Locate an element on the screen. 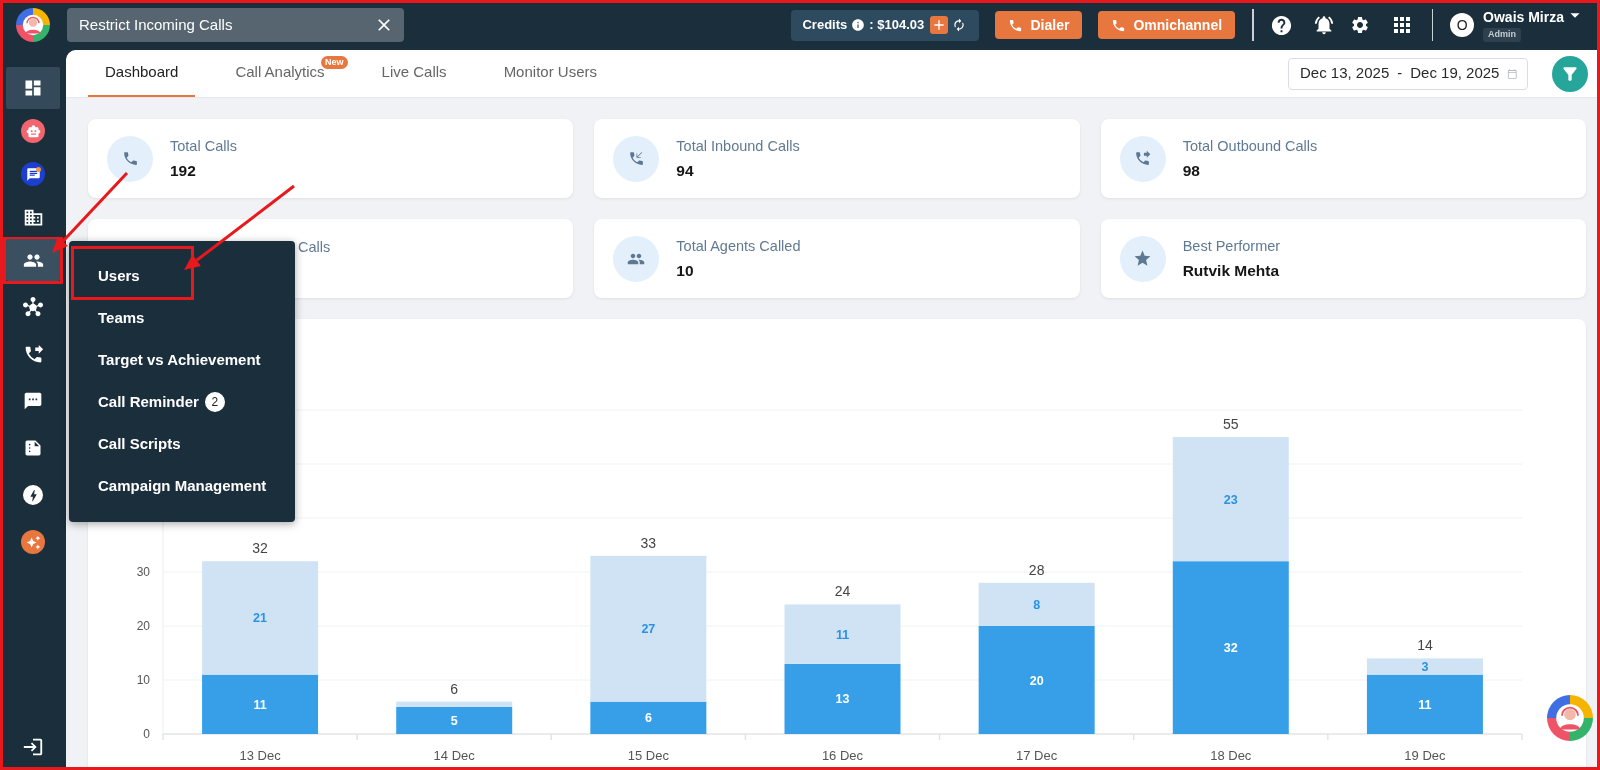 The width and height of the screenshot is (1600, 770). x-axis-label: 13 Dec is located at coordinates (260, 755).